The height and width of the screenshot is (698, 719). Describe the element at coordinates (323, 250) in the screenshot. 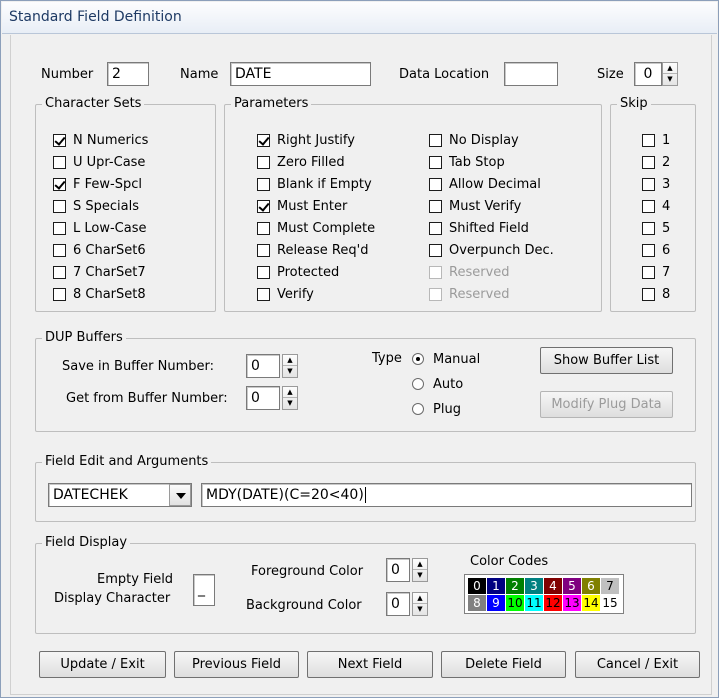

I see `param-checkbox-release-req-d-label: Release Req'd` at that location.